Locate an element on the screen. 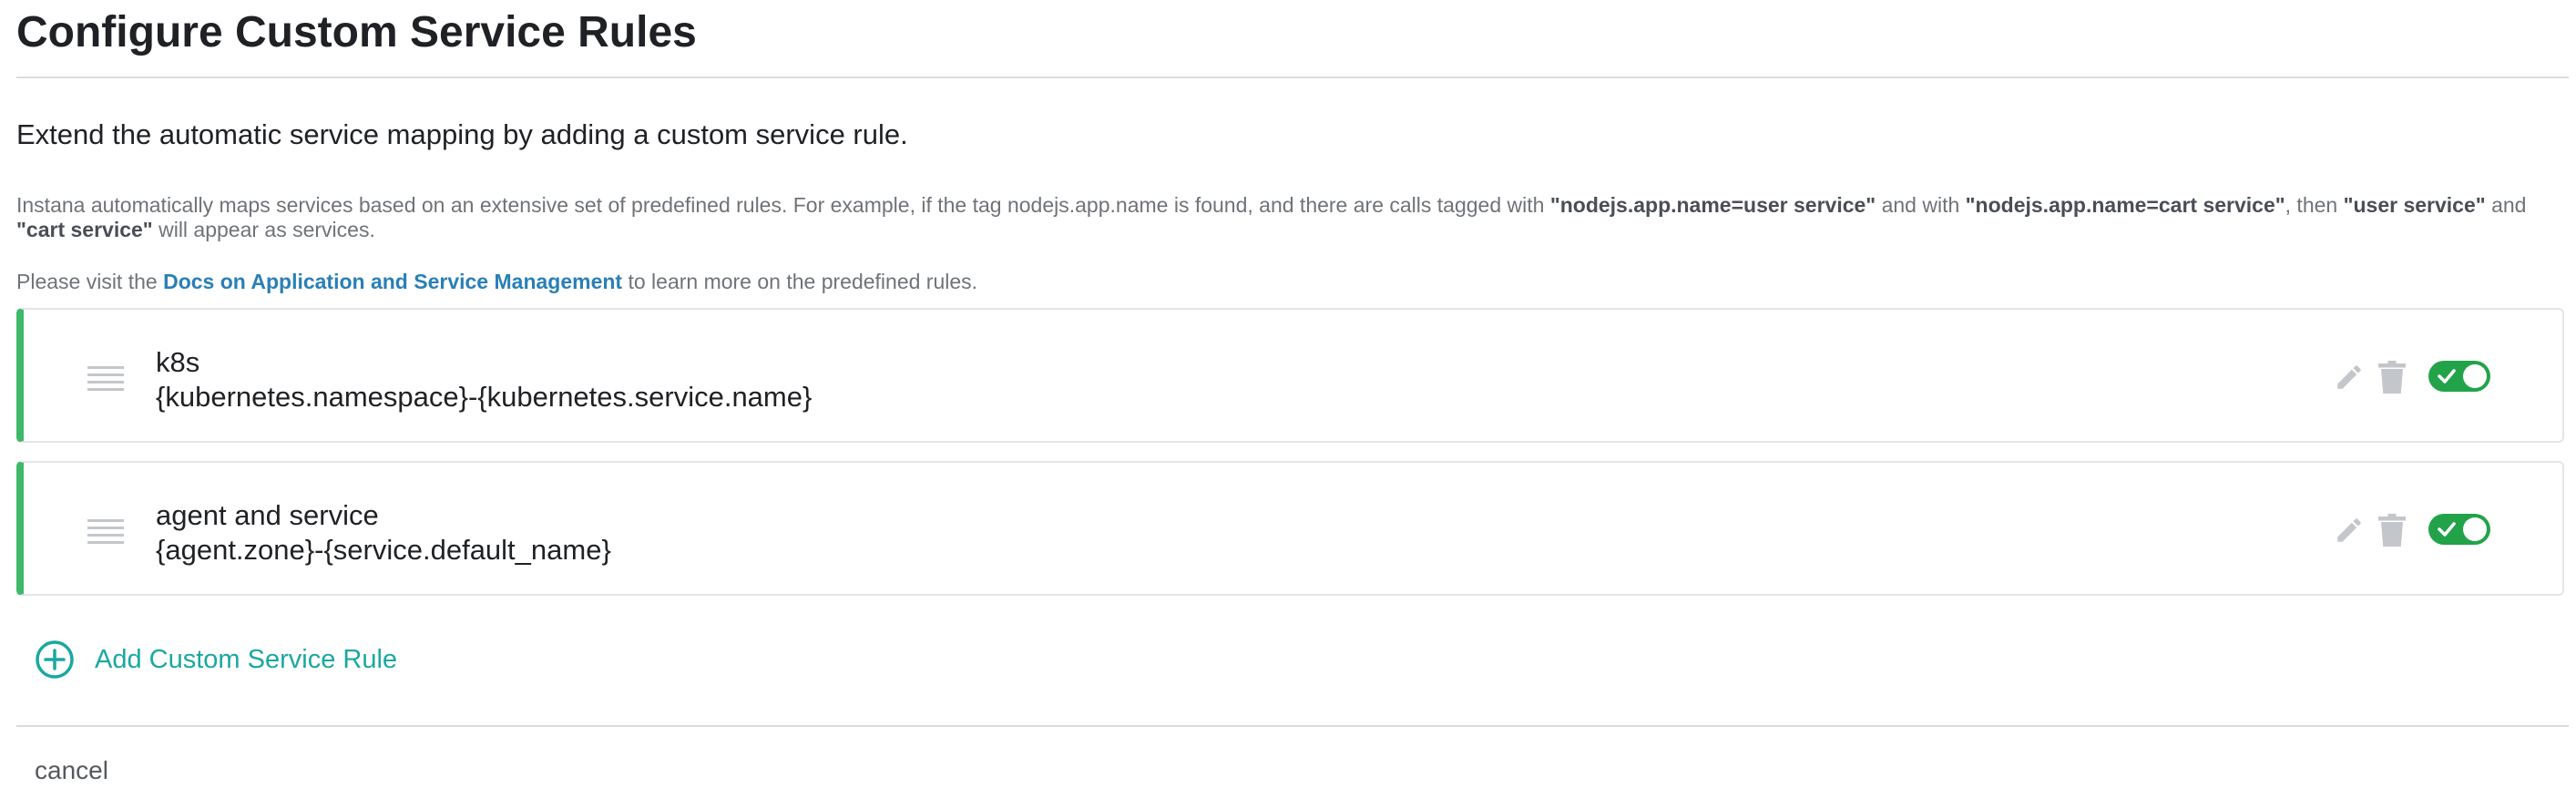 Image resolution: width=2576 pixels, height=798 pixels. cancel-button: cancel is located at coordinates (71, 770).